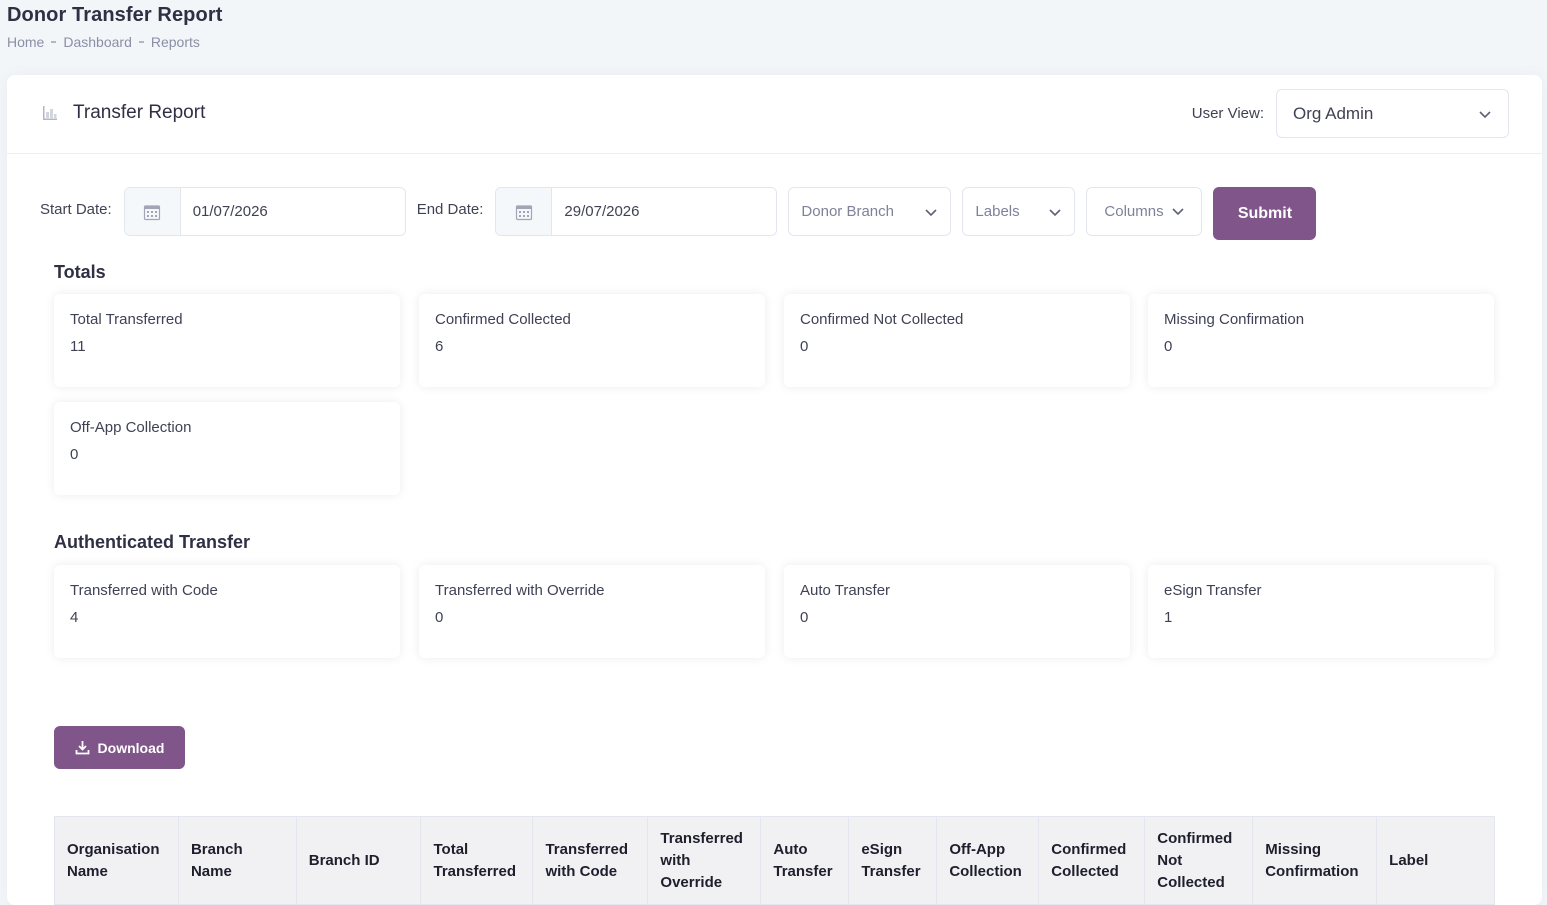 This screenshot has width=1547, height=905. Describe the element at coordinates (292, 211) in the screenshot. I see `start-date-input` at that location.